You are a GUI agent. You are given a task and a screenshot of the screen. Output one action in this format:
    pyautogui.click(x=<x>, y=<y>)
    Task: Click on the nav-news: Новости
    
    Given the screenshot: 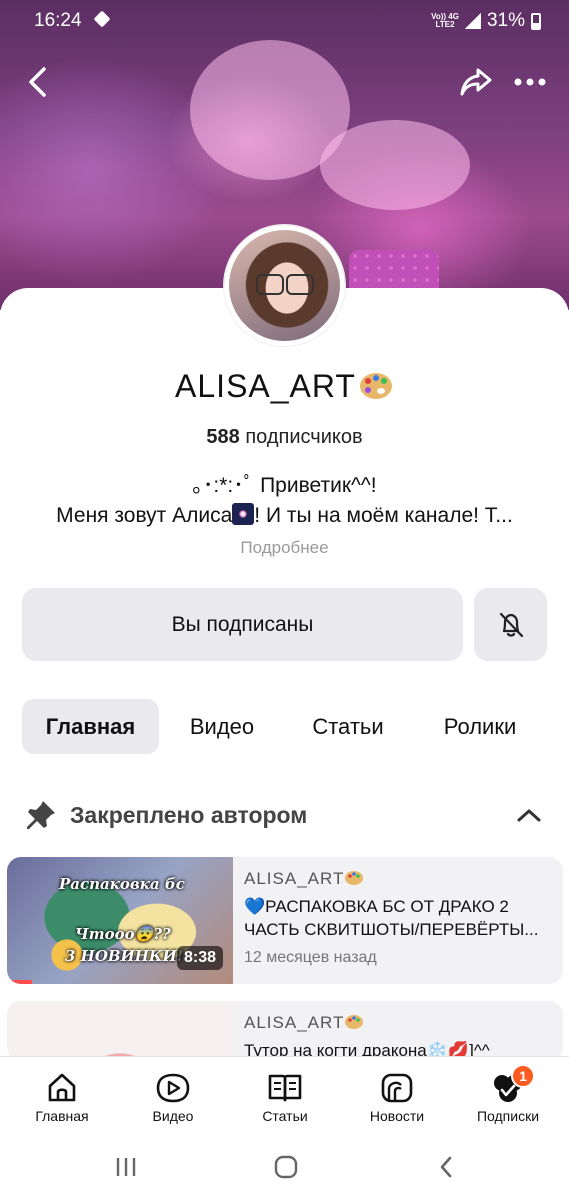 What is the action you would take?
    pyautogui.click(x=397, y=1097)
    